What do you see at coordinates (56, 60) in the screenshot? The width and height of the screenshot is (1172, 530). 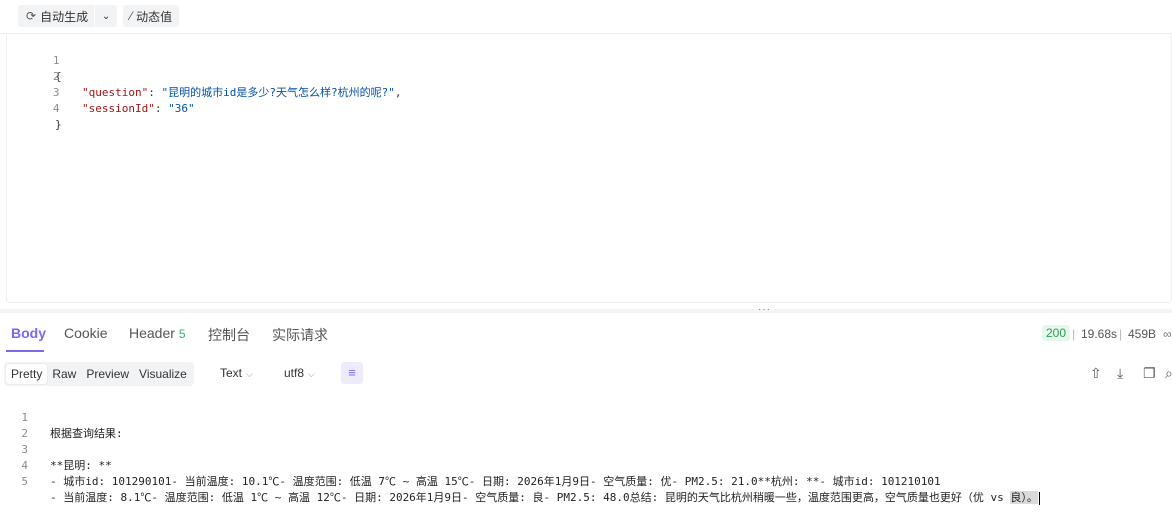 I see `line-number: 1` at bounding box center [56, 60].